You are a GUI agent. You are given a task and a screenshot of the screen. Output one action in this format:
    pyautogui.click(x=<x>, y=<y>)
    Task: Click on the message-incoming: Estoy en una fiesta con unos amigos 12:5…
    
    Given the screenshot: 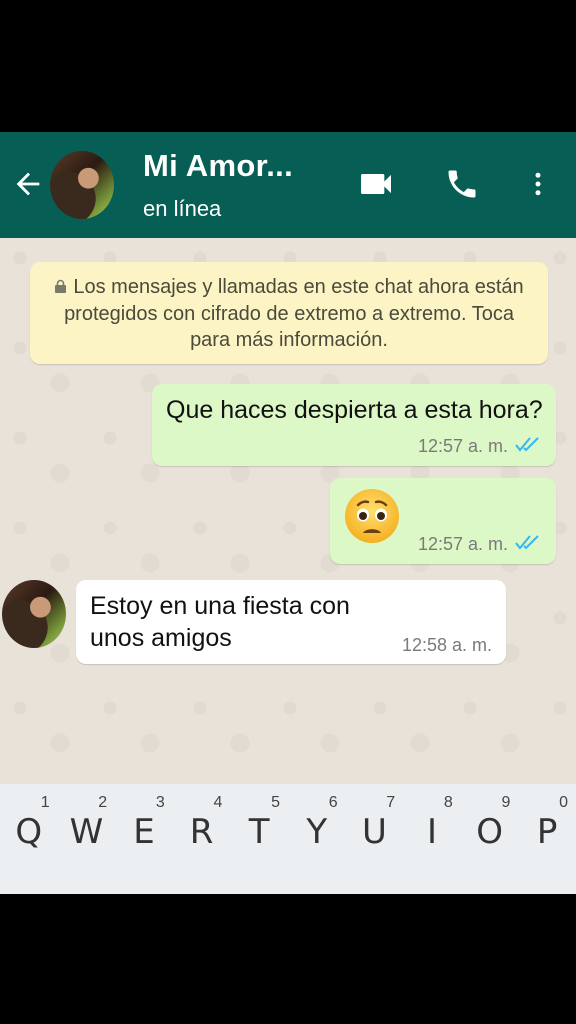 What is the action you would take?
    pyautogui.click(x=291, y=622)
    